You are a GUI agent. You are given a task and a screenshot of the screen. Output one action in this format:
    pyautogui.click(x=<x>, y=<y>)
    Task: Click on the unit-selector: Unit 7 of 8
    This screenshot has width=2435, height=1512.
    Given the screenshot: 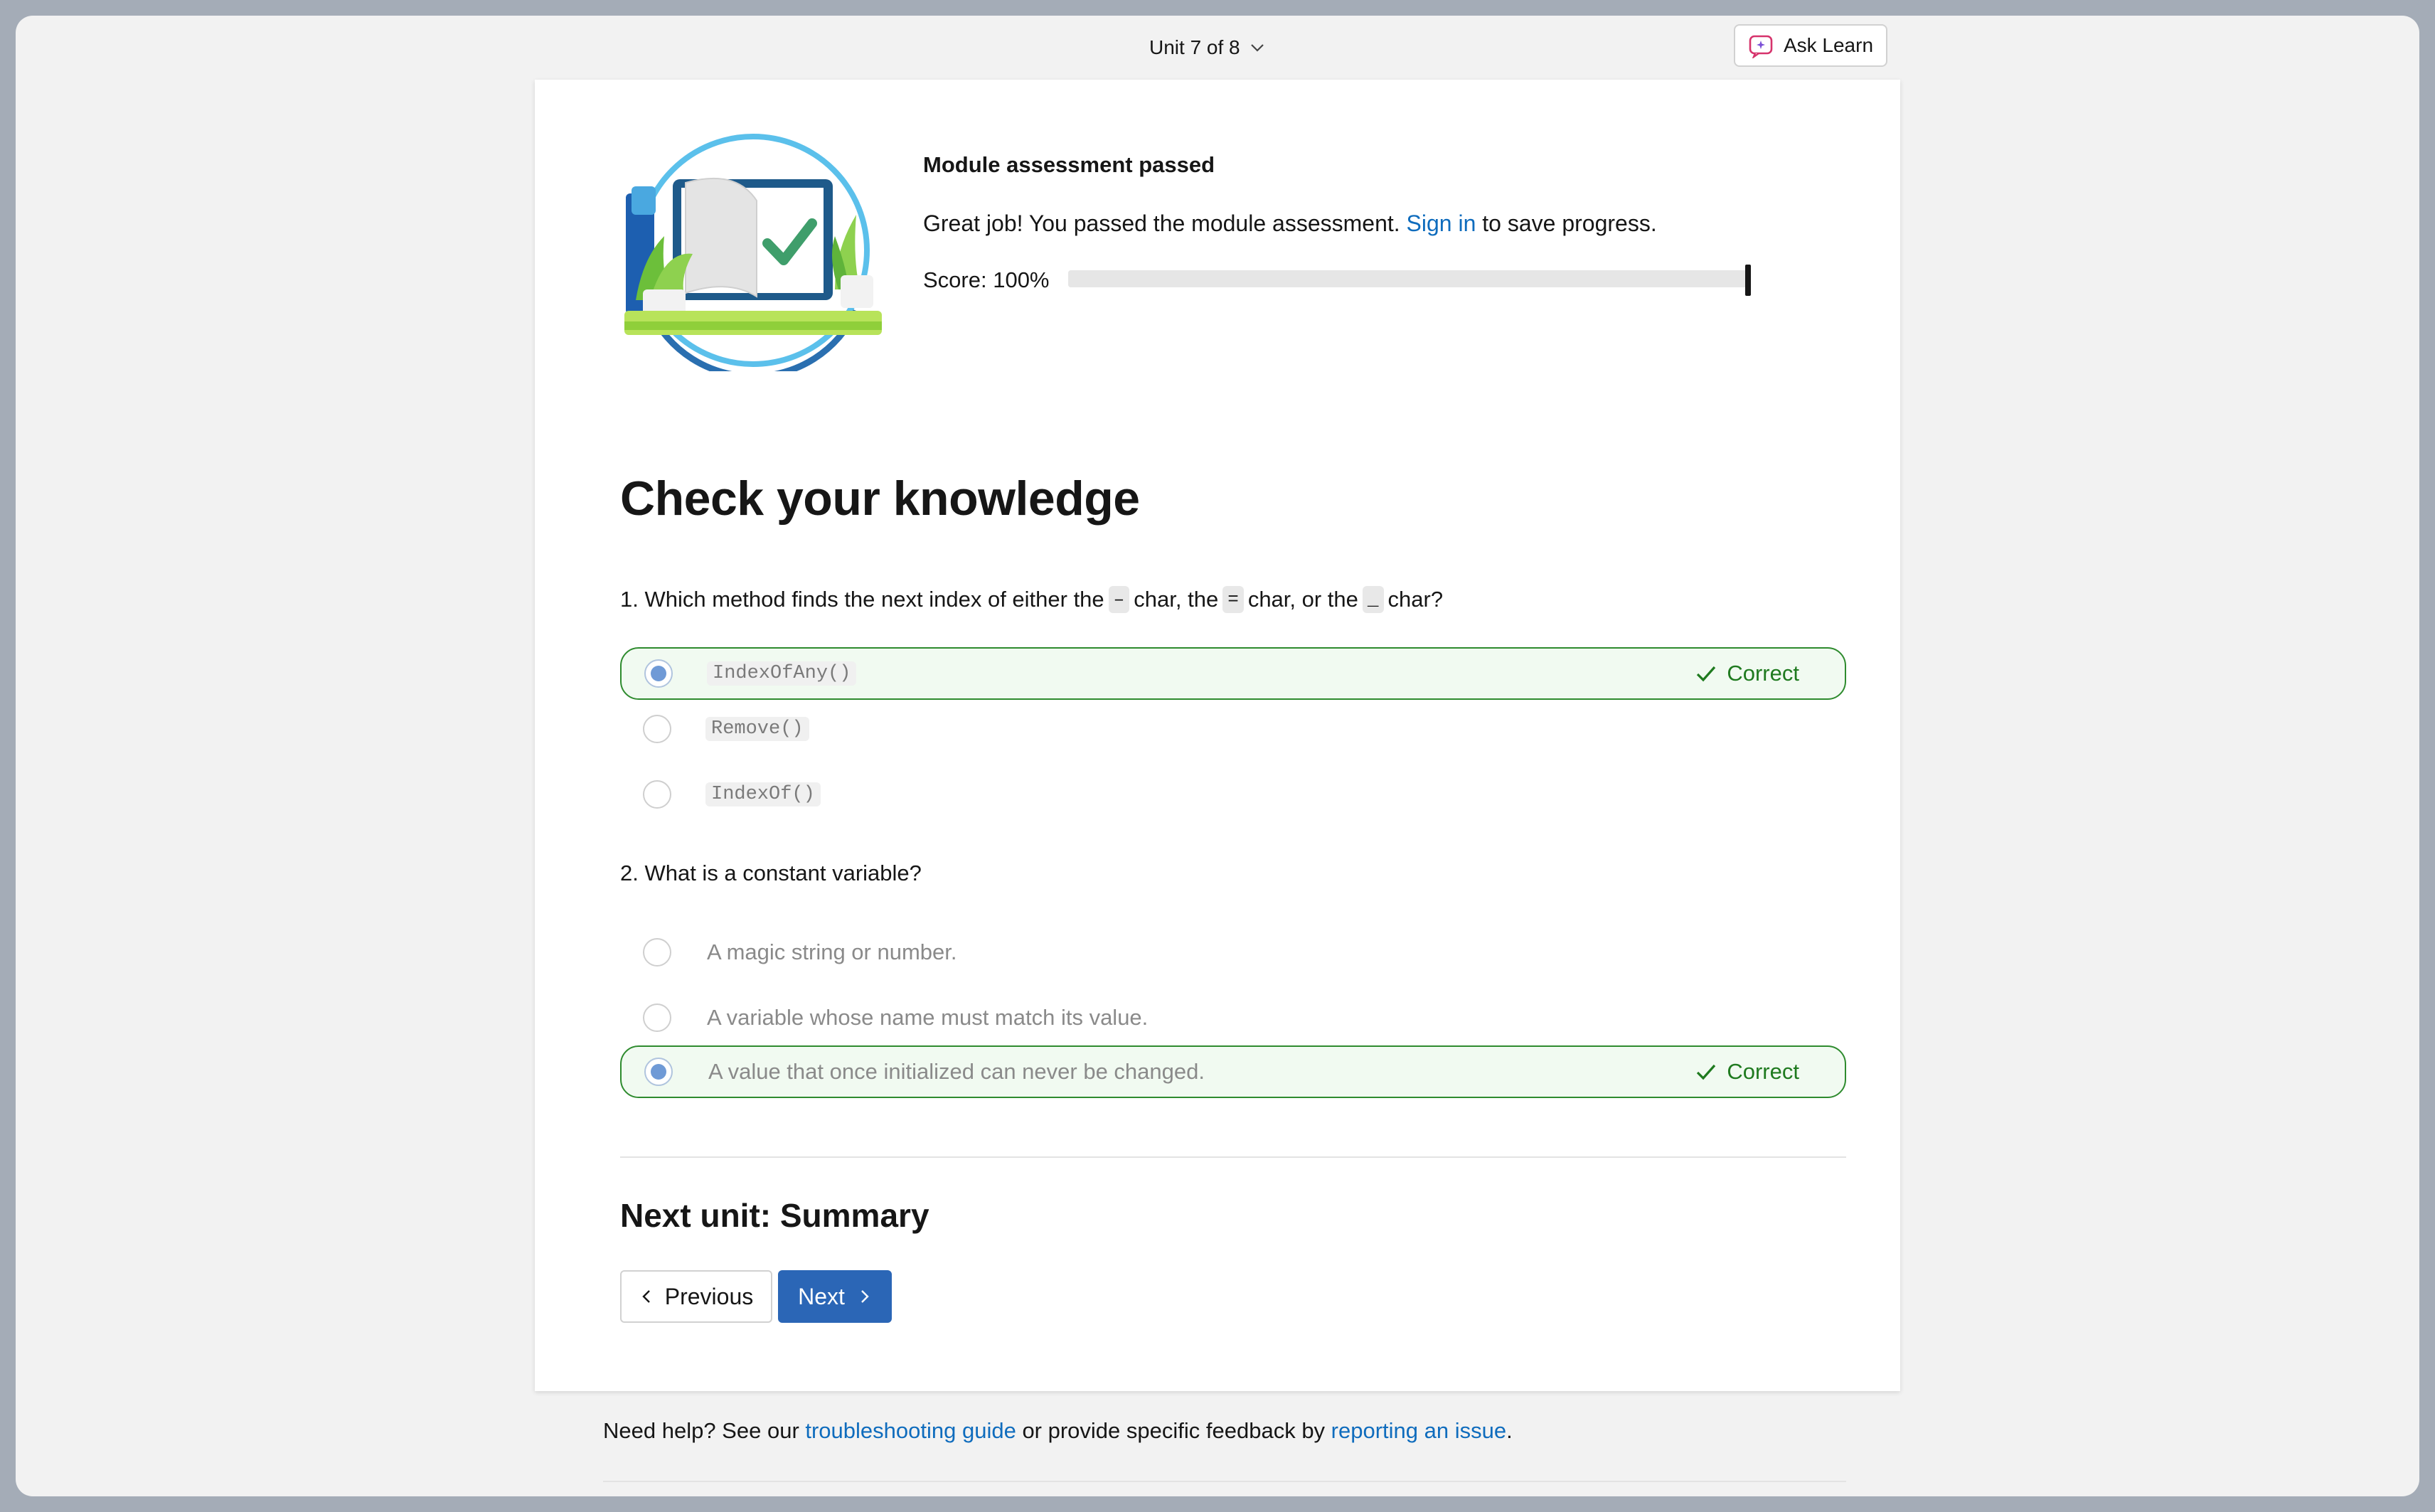 What is the action you would take?
    pyautogui.click(x=1207, y=47)
    